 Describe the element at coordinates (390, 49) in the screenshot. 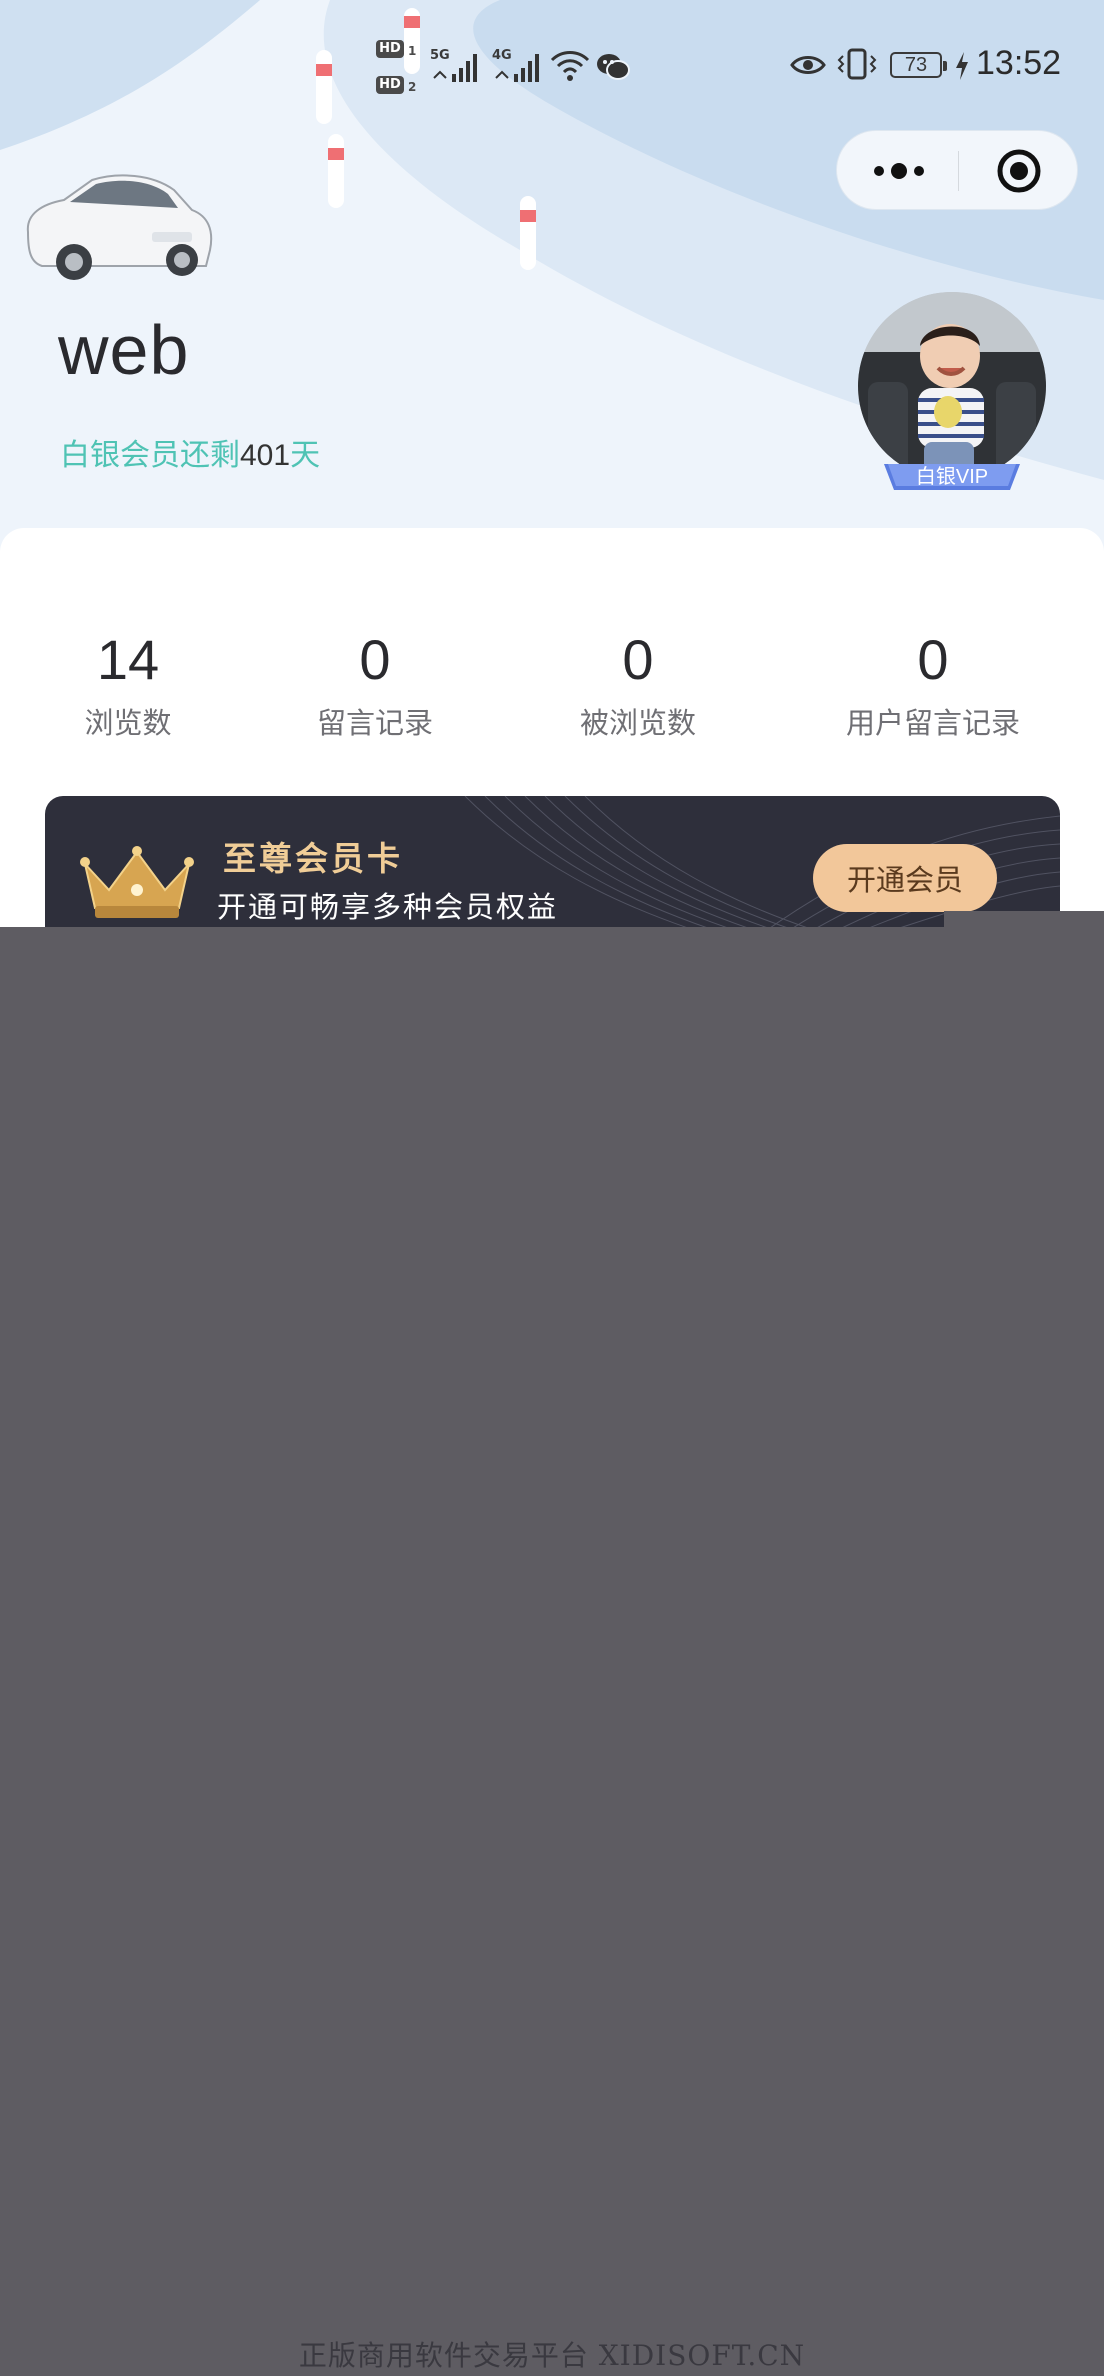

I see `hd1-badge: HD` at that location.